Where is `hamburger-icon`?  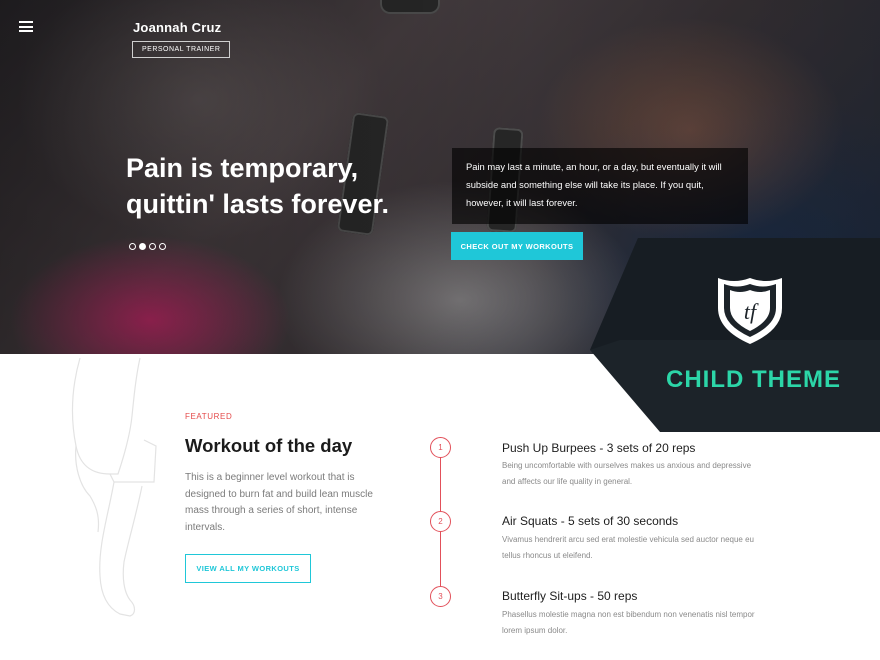
hamburger-icon is located at coordinates (26, 26).